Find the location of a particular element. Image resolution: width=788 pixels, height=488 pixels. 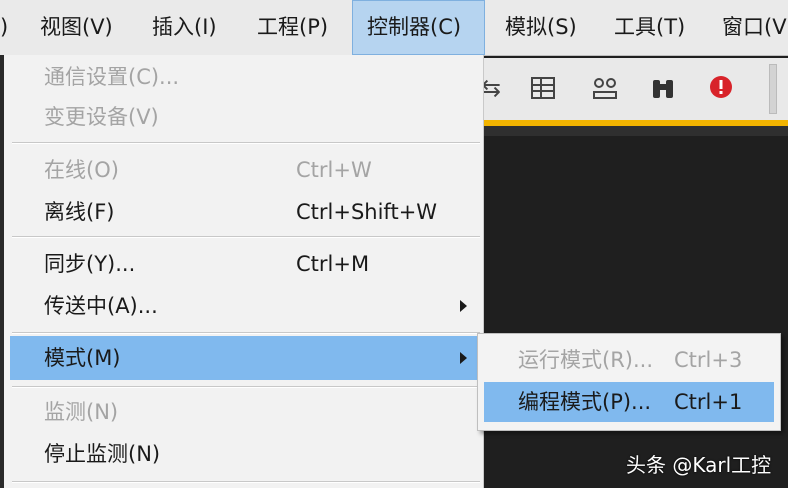

menu-item-project: 工程(P) is located at coordinates (292, 27).